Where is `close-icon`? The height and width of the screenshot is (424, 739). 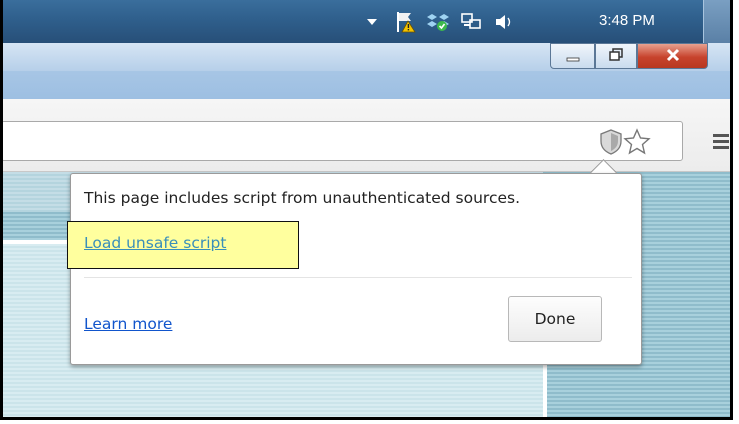
close-icon is located at coordinates (673, 56).